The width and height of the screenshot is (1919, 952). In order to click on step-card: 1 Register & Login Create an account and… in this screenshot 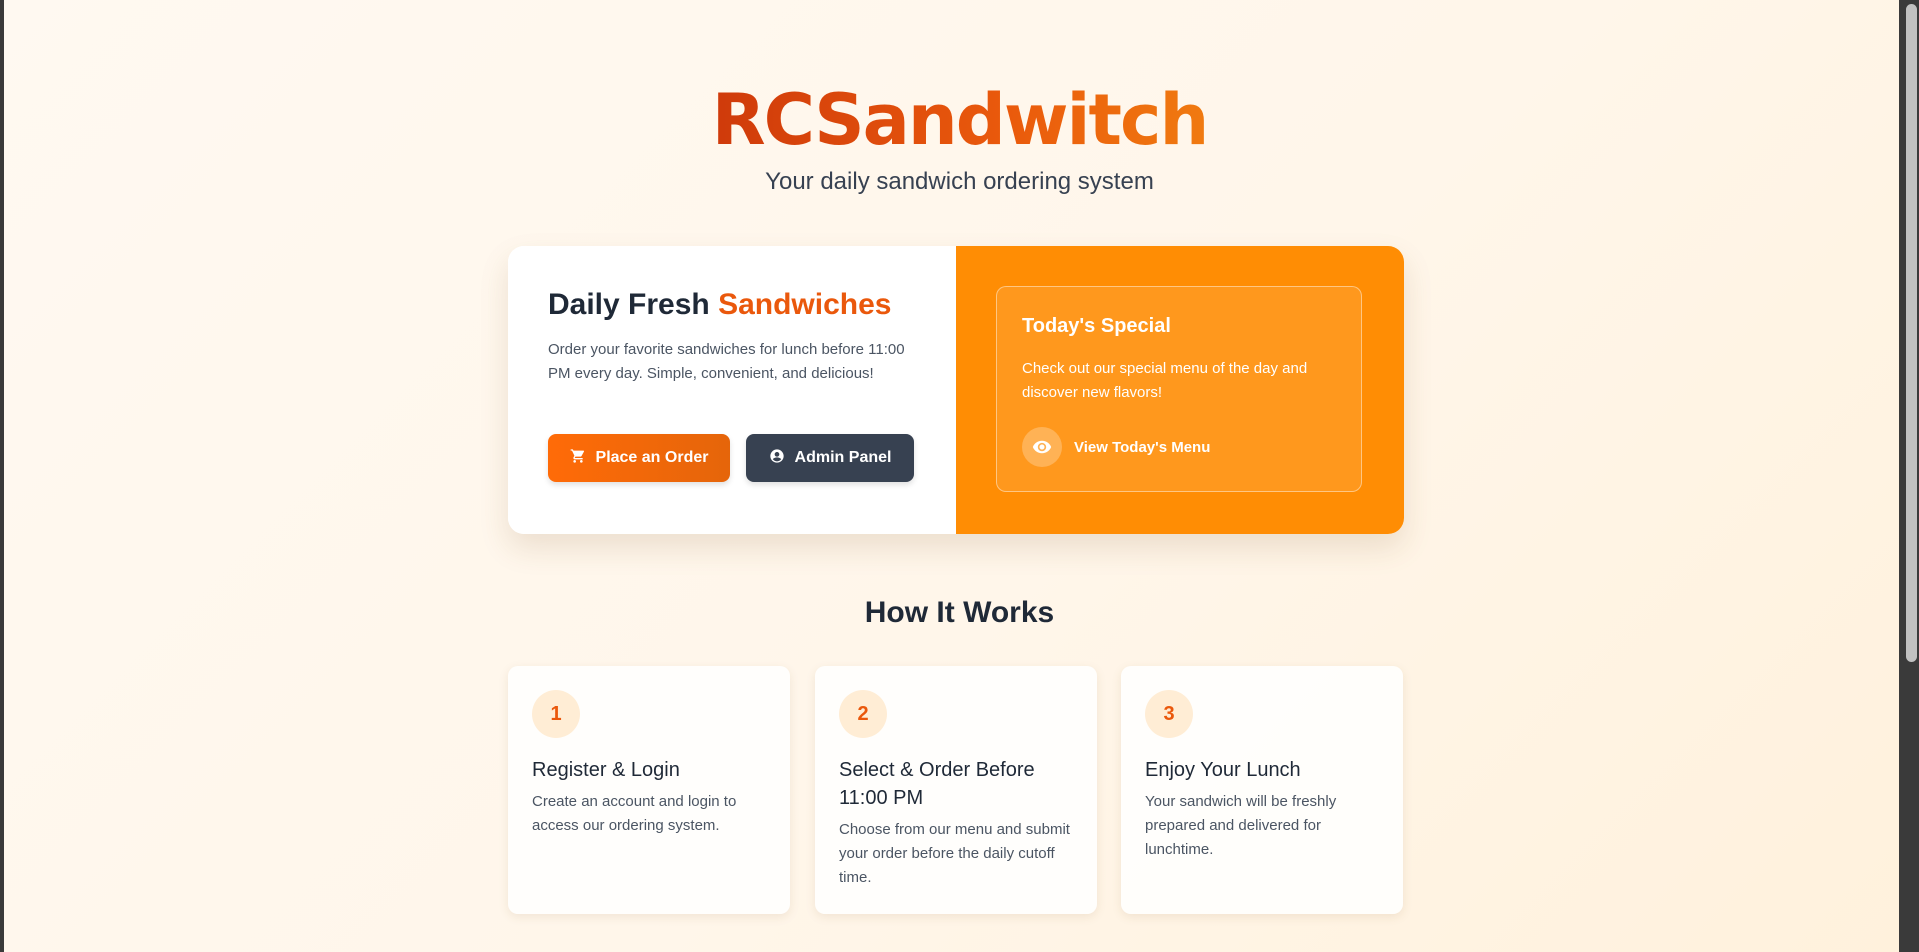, I will do `click(649, 790)`.